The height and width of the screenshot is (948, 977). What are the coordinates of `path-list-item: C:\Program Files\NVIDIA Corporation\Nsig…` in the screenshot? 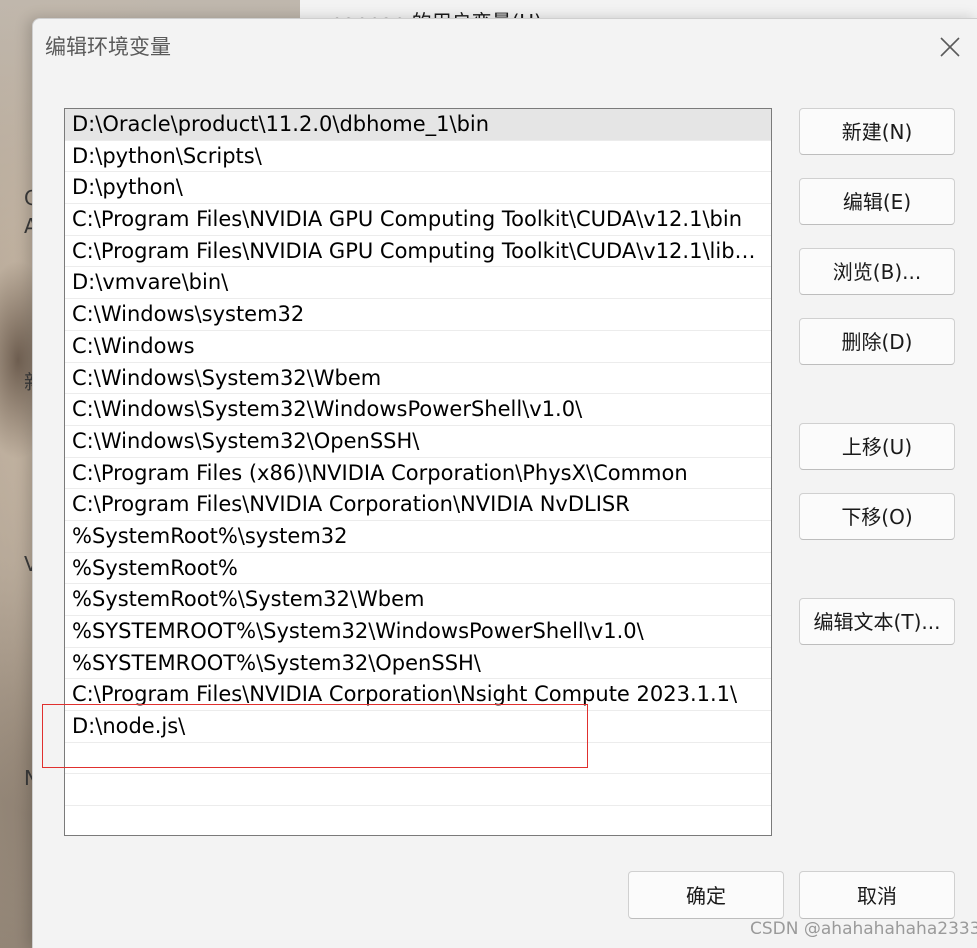 It's located at (418, 695).